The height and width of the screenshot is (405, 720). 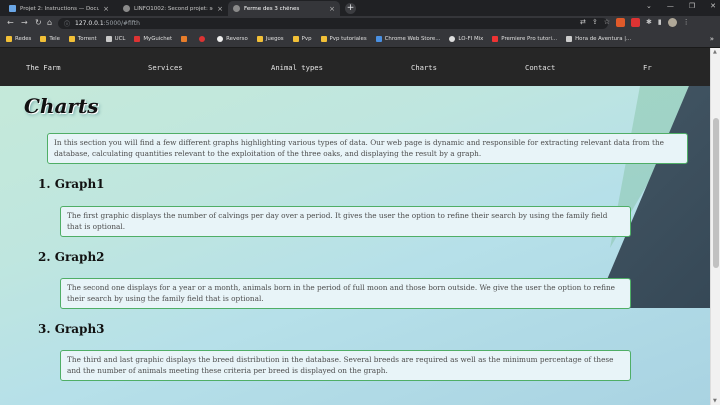 What do you see at coordinates (343, 39) in the screenshot?
I see `bookmark: Pvp tutoriales` at bounding box center [343, 39].